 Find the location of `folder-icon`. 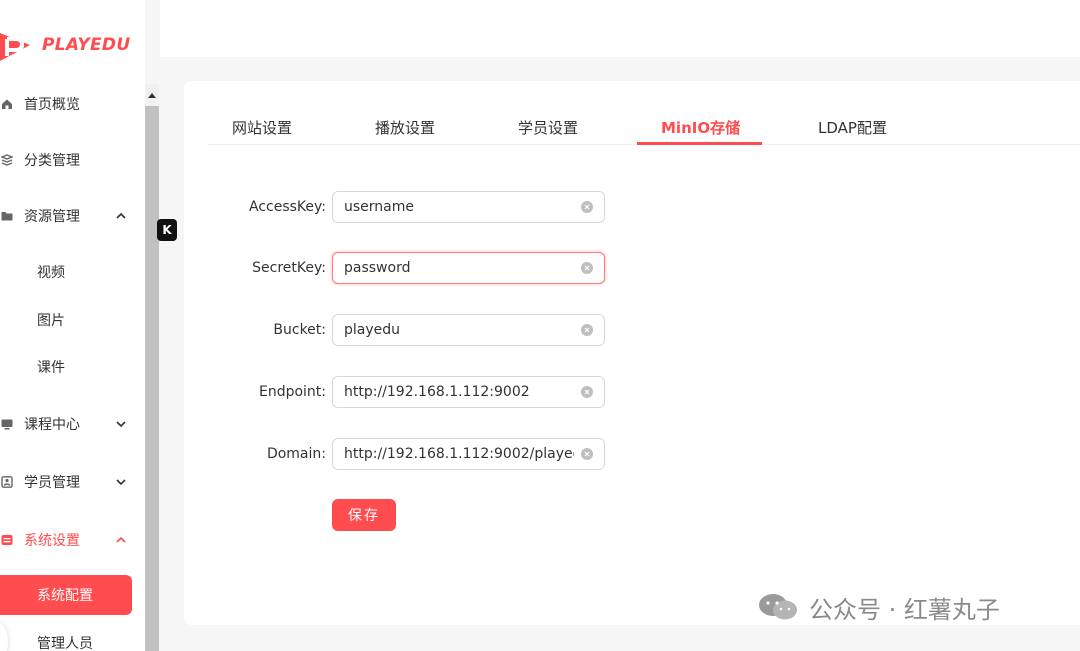

folder-icon is located at coordinates (7, 216).